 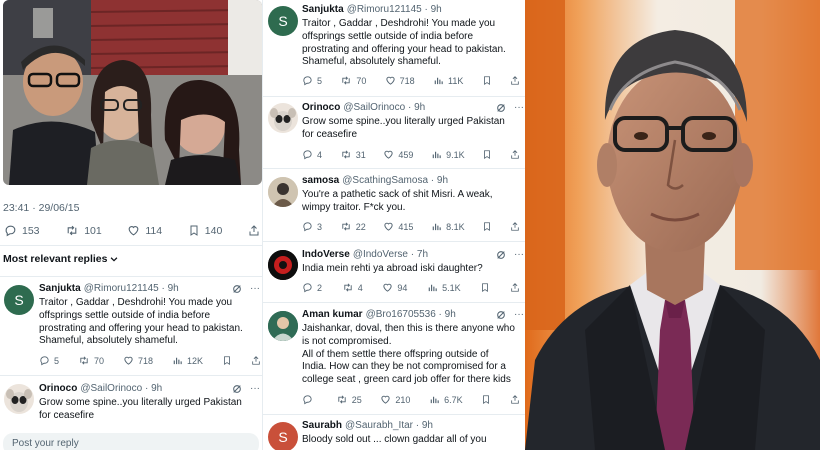 What do you see at coordinates (390, 254) in the screenshot?
I see `author-handle: @IndoVerse · 7h` at bounding box center [390, 254].